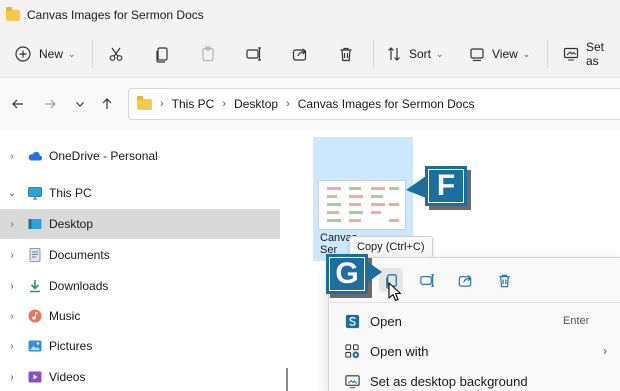 The height and width of the screenshot is (391, 620). I want to click on breadcrumb-chevron: ›, so click(162, 104).